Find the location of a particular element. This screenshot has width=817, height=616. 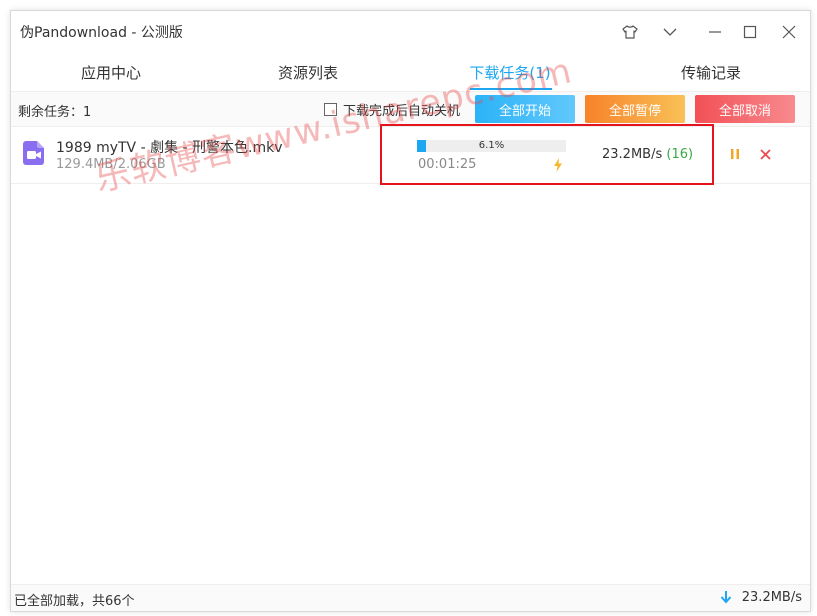

pause-task-button is located at coordinates (735, 154).